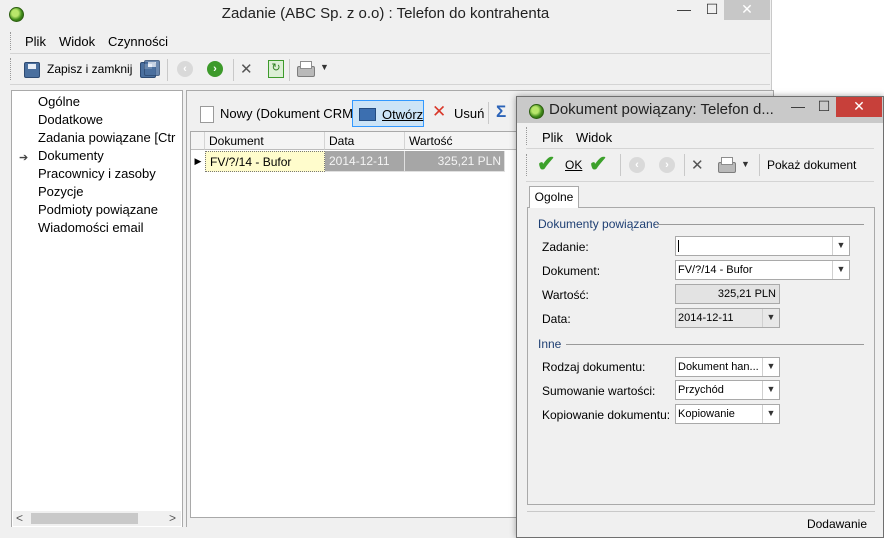 The width and height of the screenshot is (884, 538). Describe the element at coordinates (84, 518) in the screenshot. I see `scroll-thumb` at that location.